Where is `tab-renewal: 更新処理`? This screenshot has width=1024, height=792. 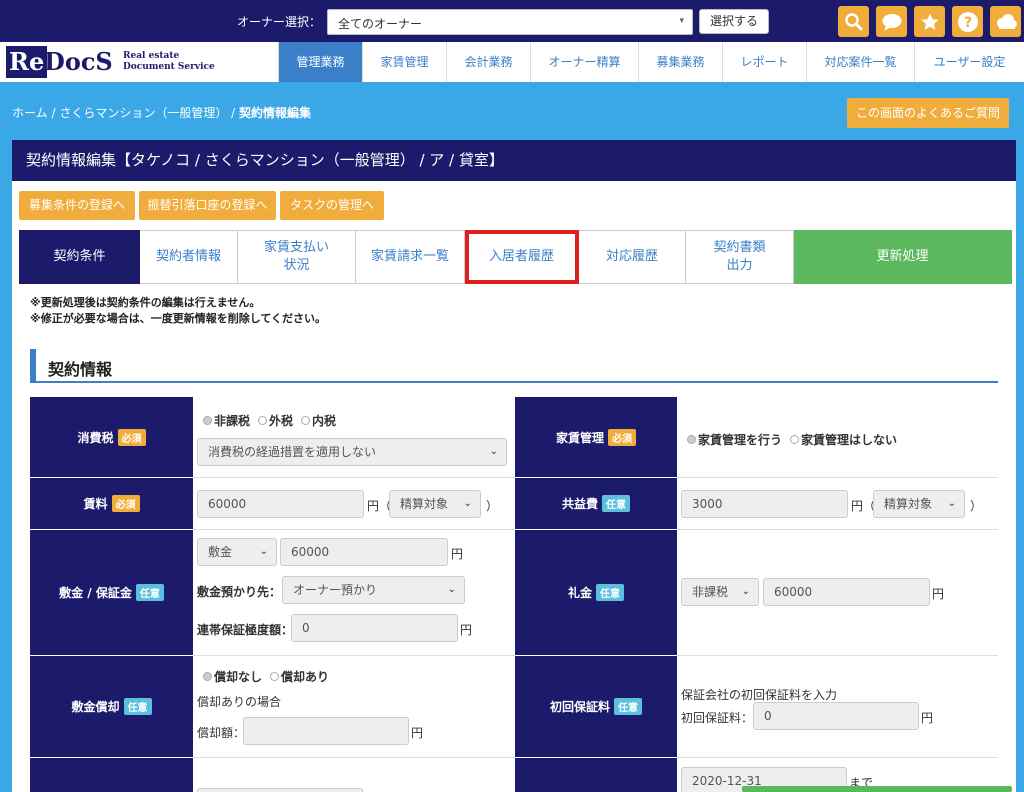 tab-renewal: 更新処理 is located at coordinates (903, 257).